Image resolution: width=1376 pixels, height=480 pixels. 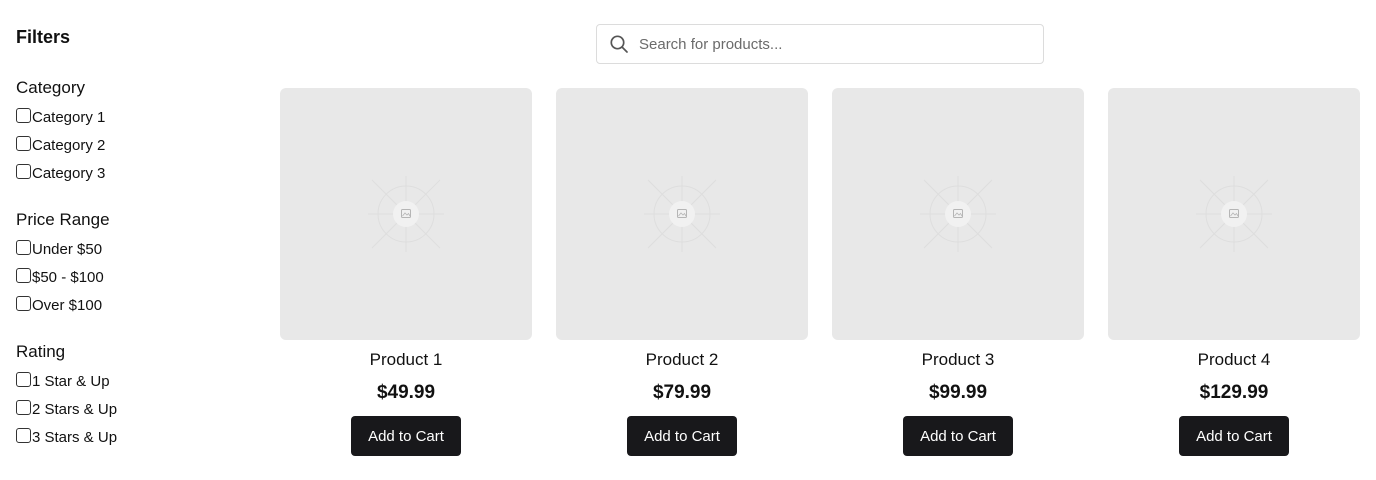 I want to click on product-price: $99.99, so click(x=958, y=392).